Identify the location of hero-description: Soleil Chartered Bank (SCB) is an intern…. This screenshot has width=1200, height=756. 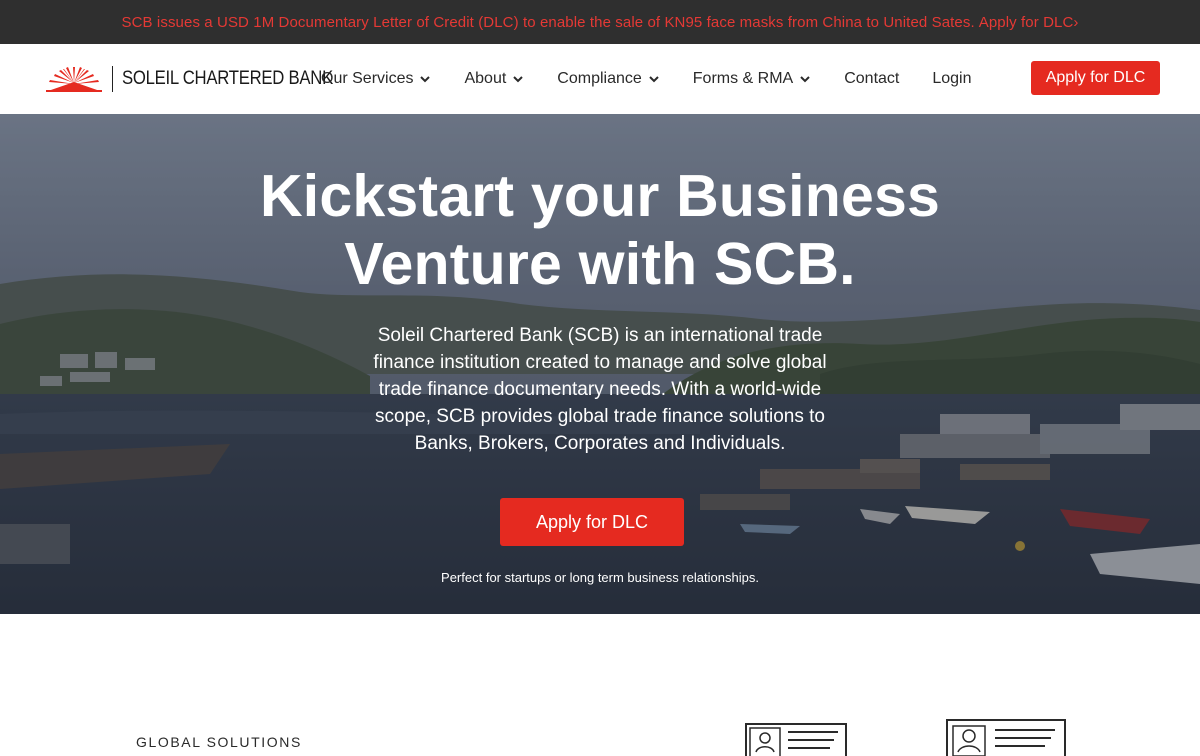
(600, 389).